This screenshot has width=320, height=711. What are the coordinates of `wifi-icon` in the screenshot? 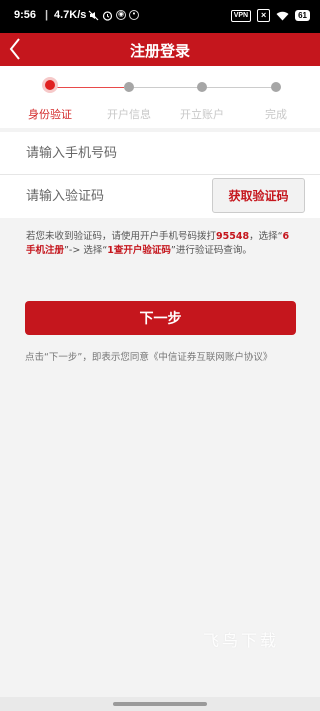 It's located at (282, 15).